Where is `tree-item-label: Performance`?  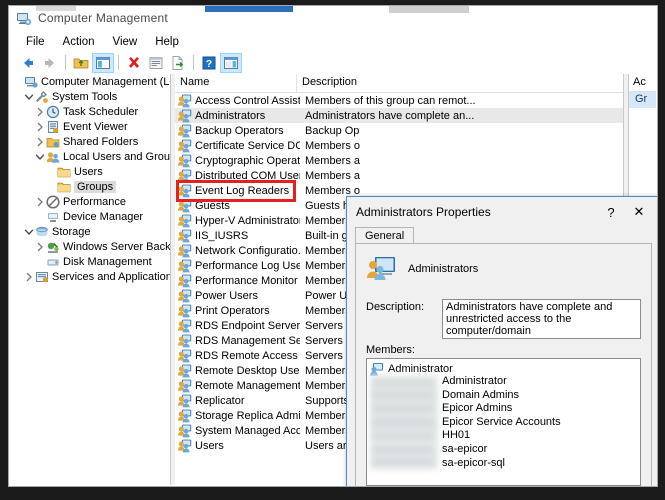
tree-item-label: Performance is located at coordinates (94, 201).